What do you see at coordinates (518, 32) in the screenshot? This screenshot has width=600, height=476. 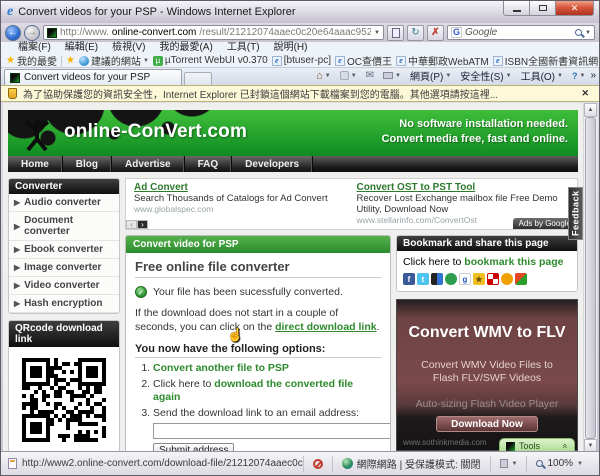 I see `search-input: Google` at bounding box center [518, 32].